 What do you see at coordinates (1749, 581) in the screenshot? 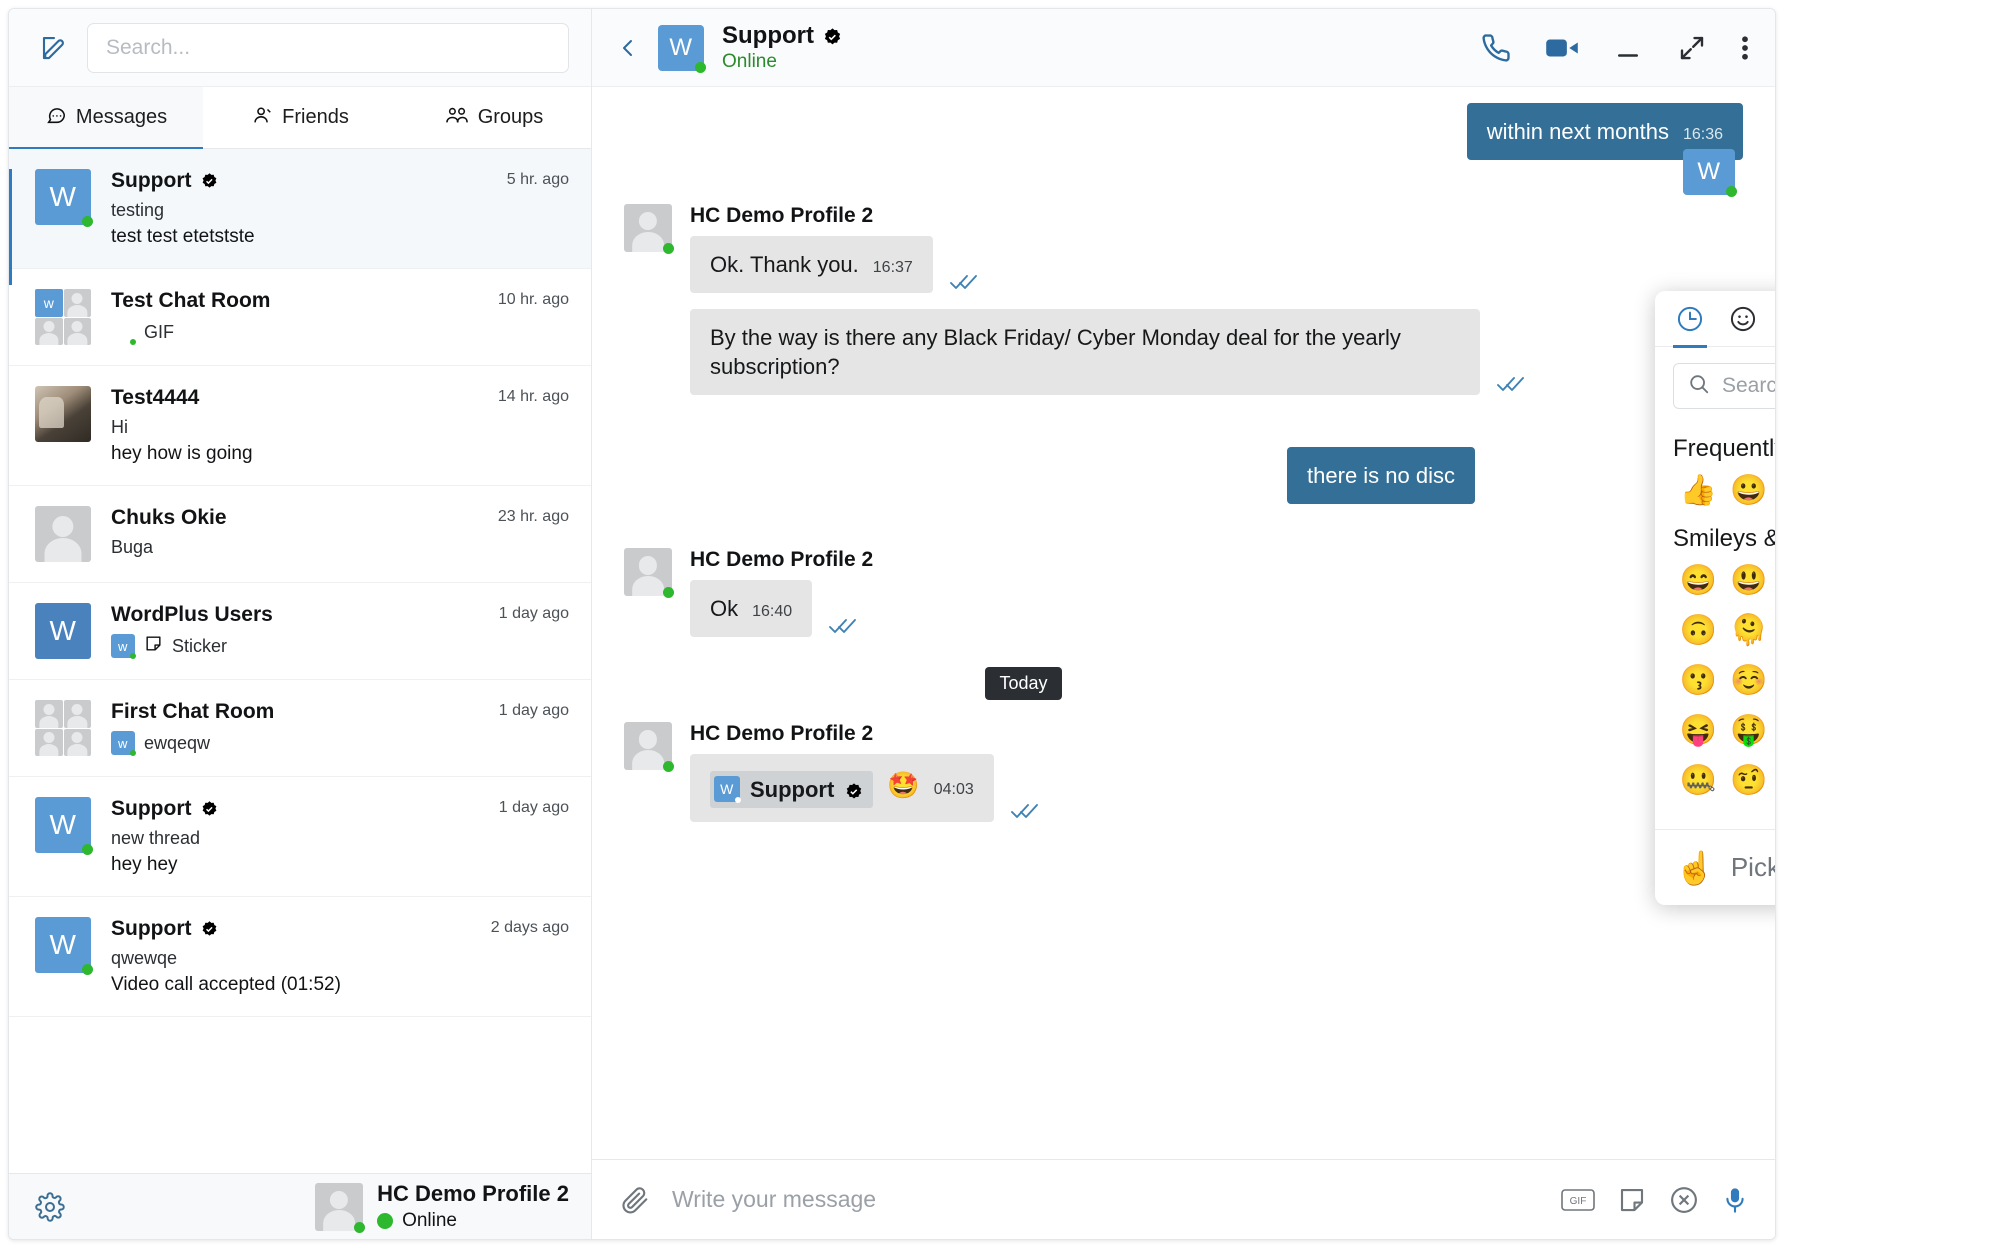
I see `emoji-cell: 😃` at bounding box center [1749, 581].